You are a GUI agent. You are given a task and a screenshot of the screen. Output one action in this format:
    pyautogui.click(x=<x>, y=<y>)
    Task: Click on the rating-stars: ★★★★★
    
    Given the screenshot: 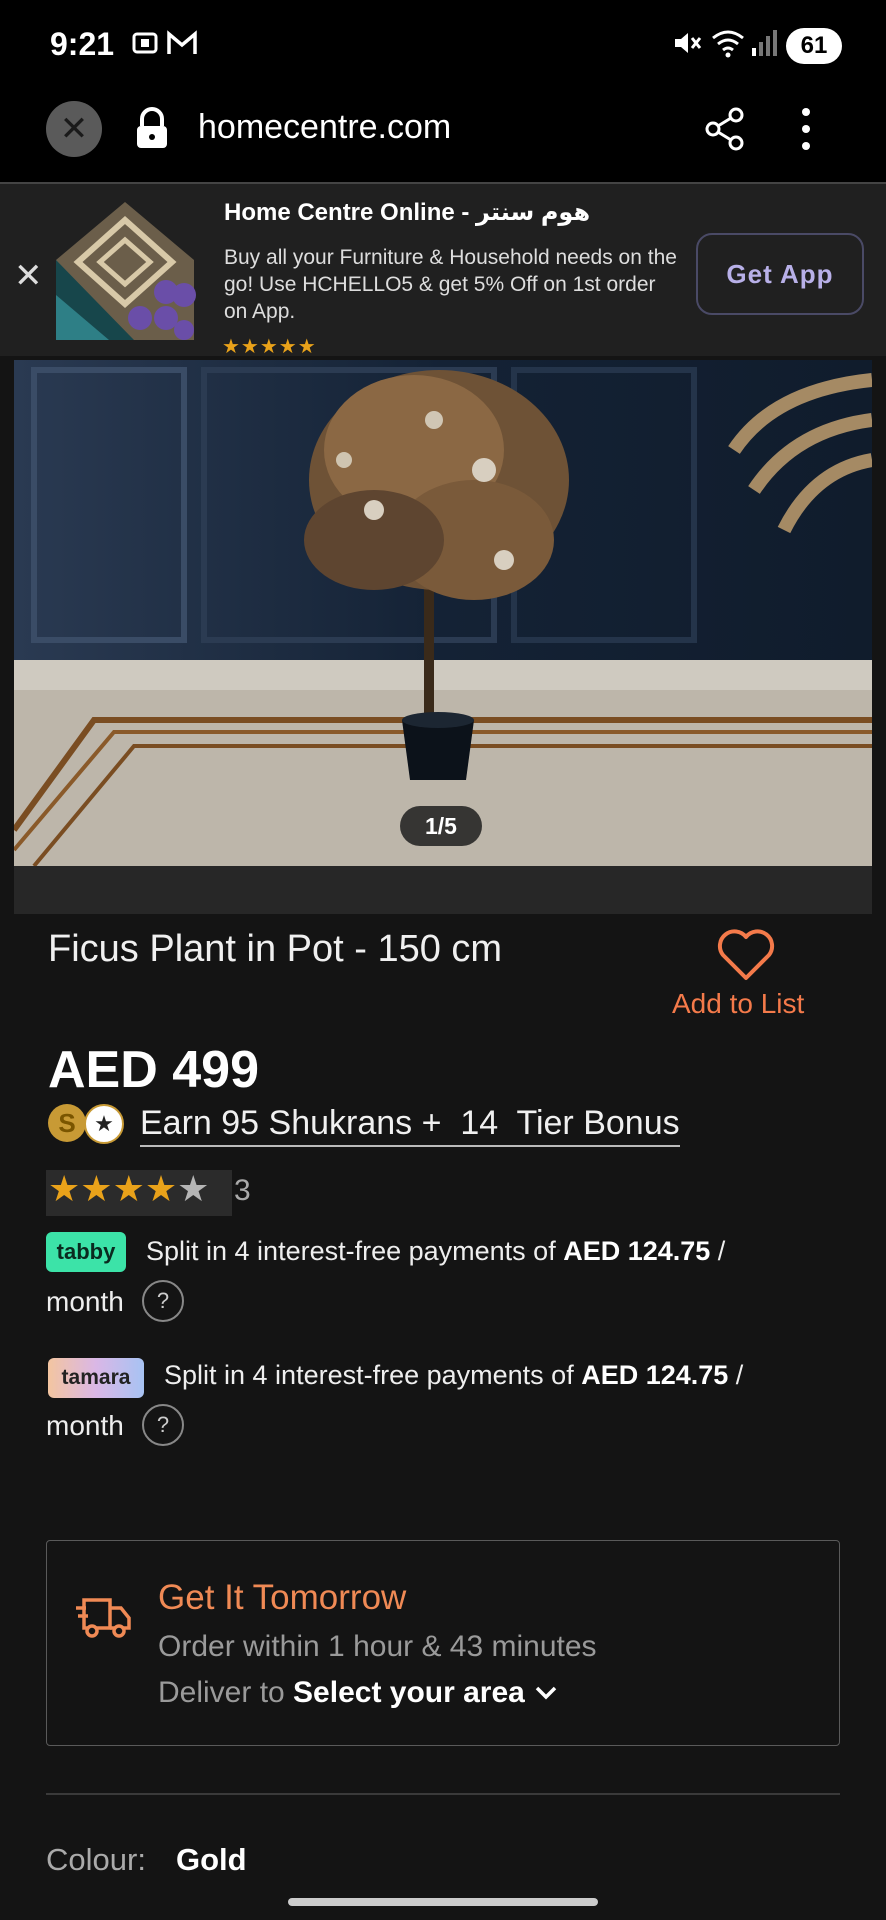 What is the action you would take?
    pyautogui.click(x=128, y=1189)
    